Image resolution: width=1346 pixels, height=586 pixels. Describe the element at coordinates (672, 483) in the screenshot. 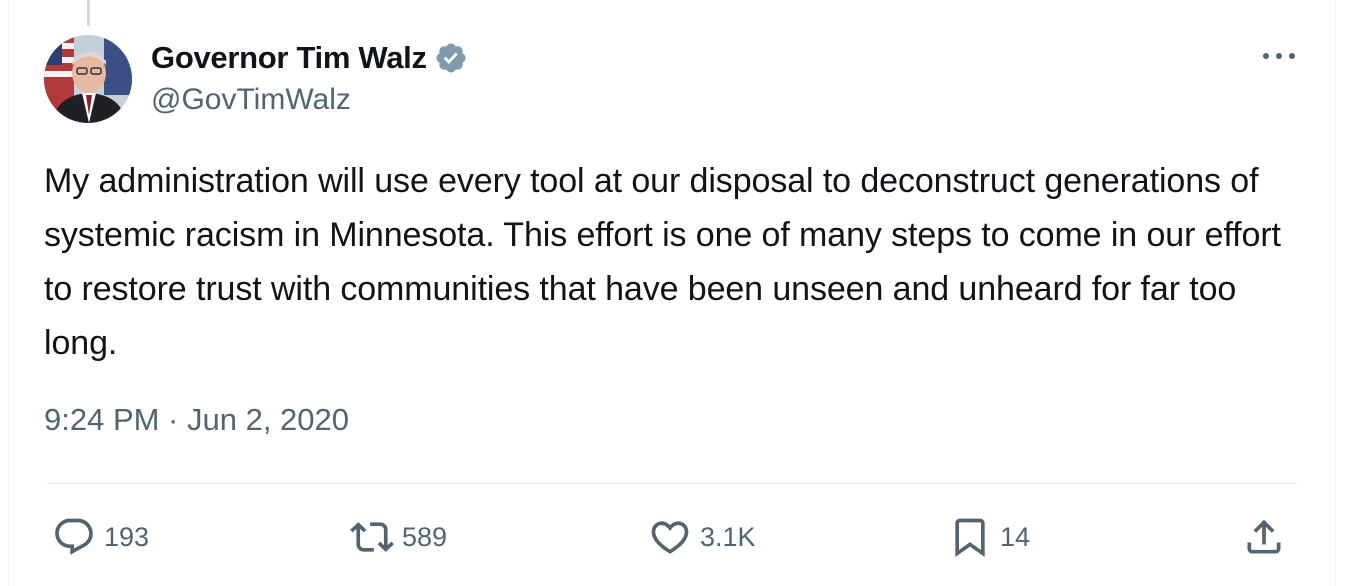

I see `divider` at that location.